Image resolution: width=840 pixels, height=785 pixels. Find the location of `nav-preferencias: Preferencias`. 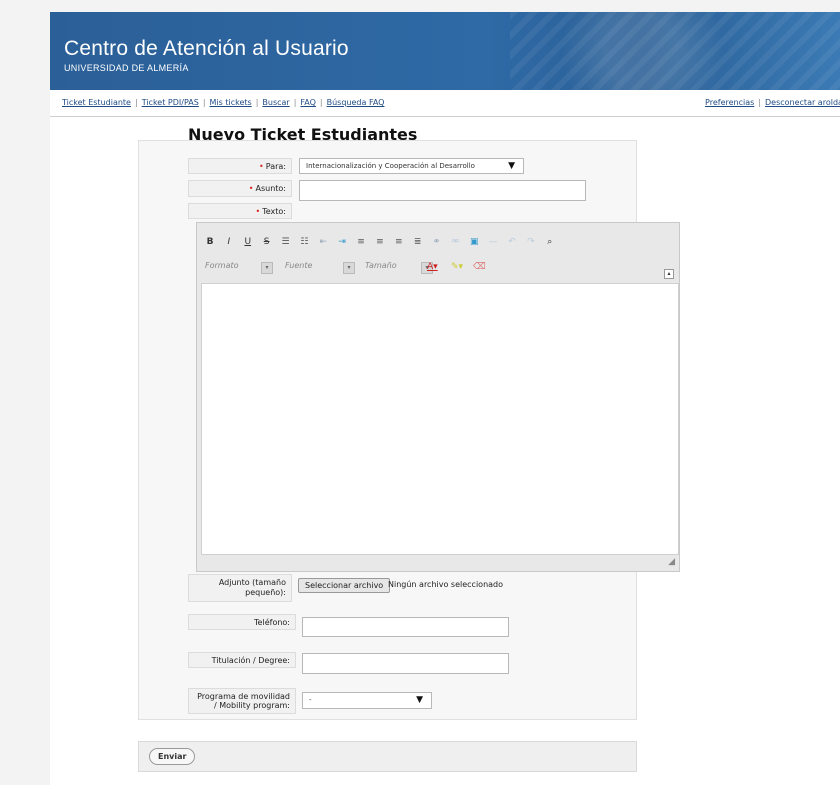

nav-preferencias: Preferencias is located at coordinates (729, 102).